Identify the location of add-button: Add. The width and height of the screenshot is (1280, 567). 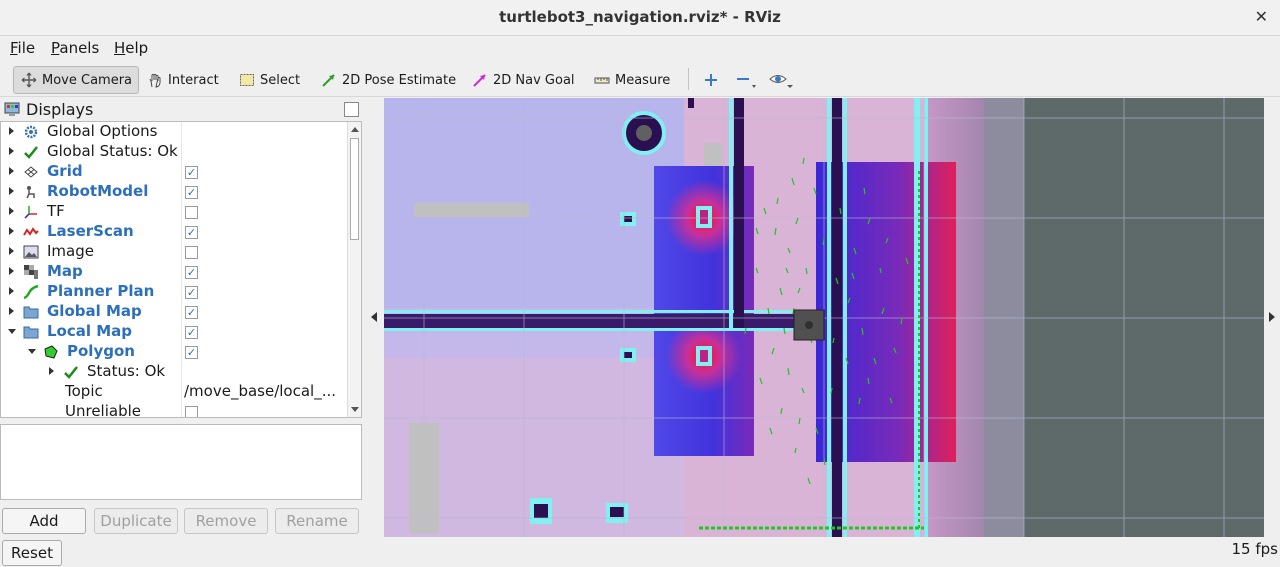
(44, 521).